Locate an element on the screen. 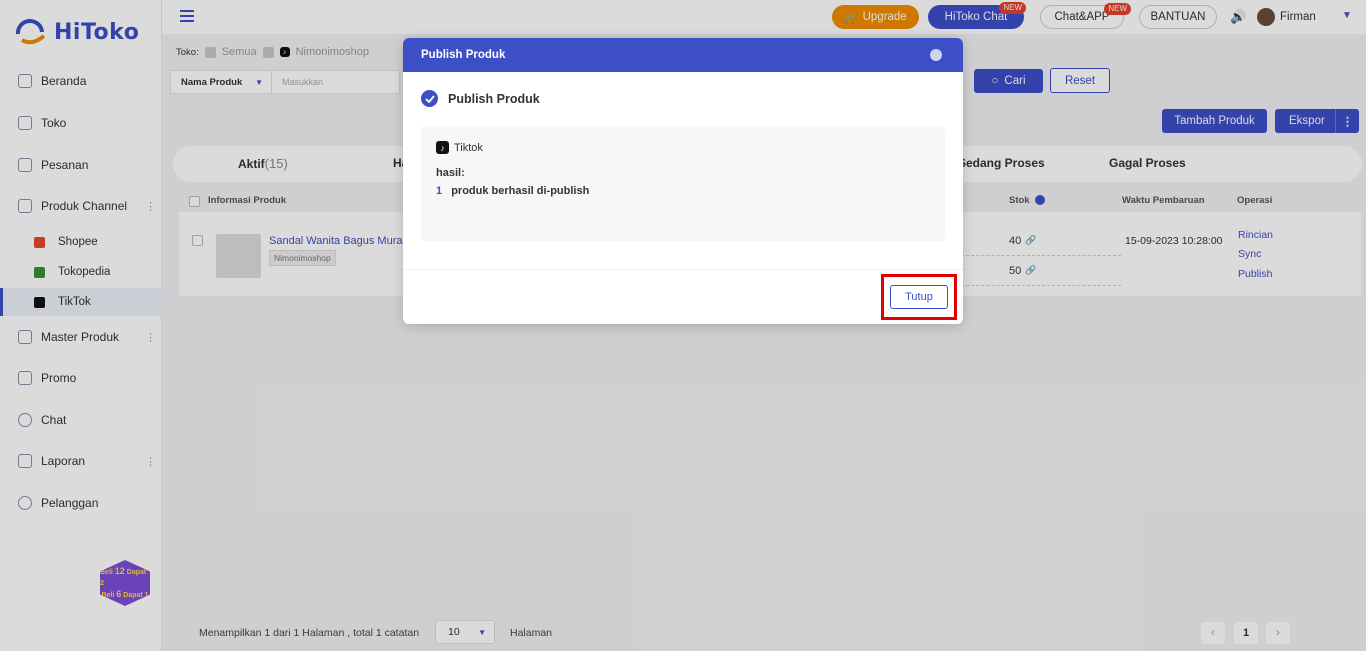 The width and height of the screenshot is (1366, 651). result-line: 1 produk berhasil di-publish is located at coordinates (512, 191).